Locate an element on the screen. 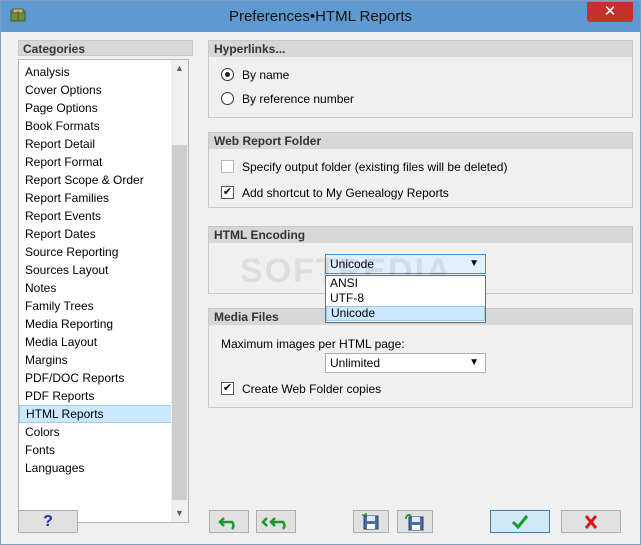 Image resolution: width=641 pixels, height=545 pixels. help-button: ? is located at coordinates (48, 521).